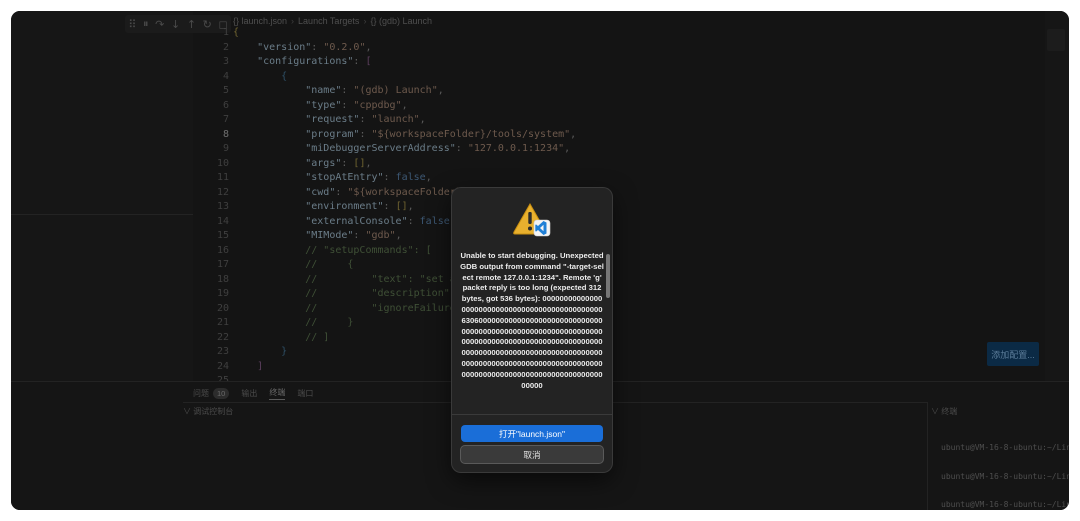 This screenshot has height=521, width=1080. I want to click on line-number: 11, so click(222, 177).